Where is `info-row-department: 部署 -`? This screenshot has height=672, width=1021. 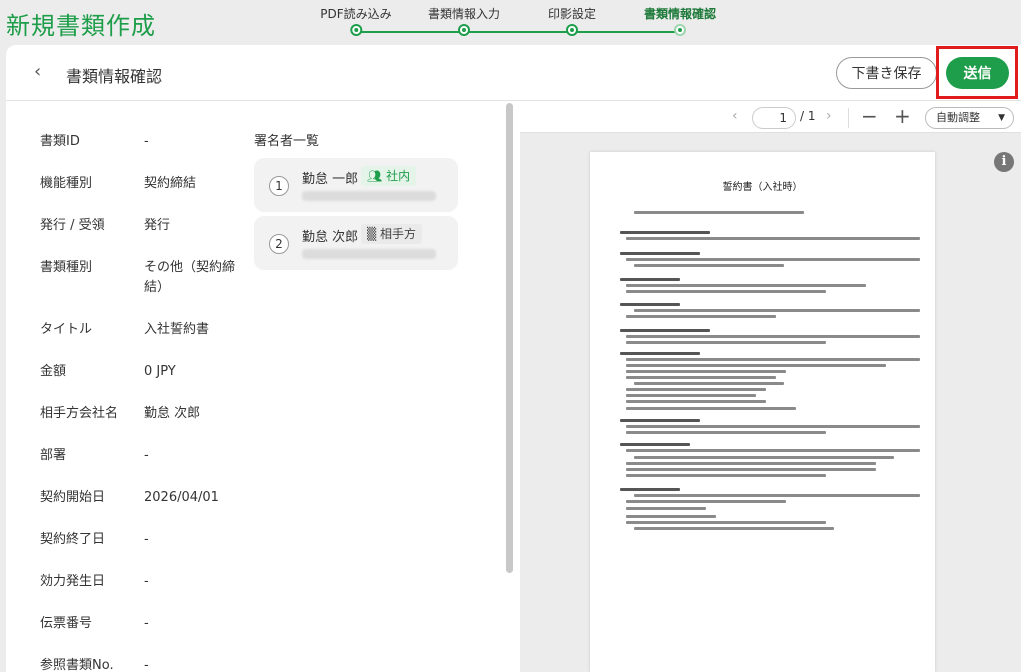 info-row-department: 部署 - is located at coordinates (140, 456).